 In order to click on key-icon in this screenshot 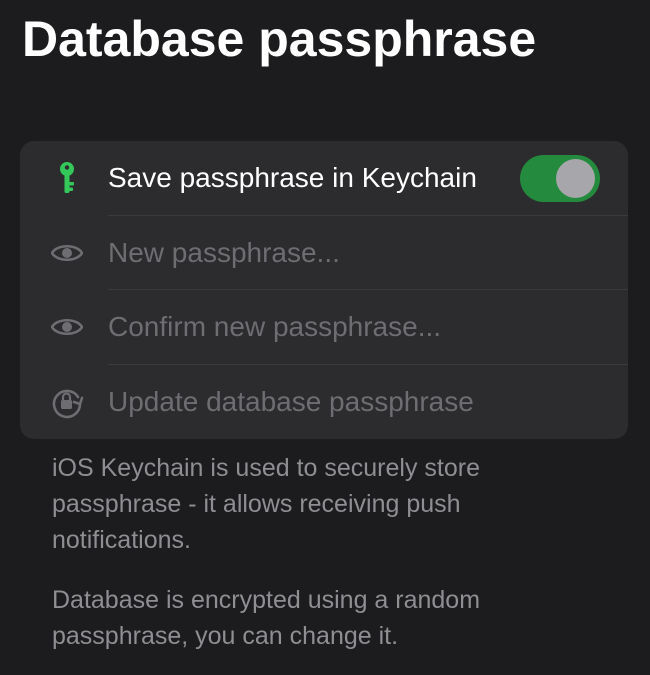, I will do `click(67, 178)`.